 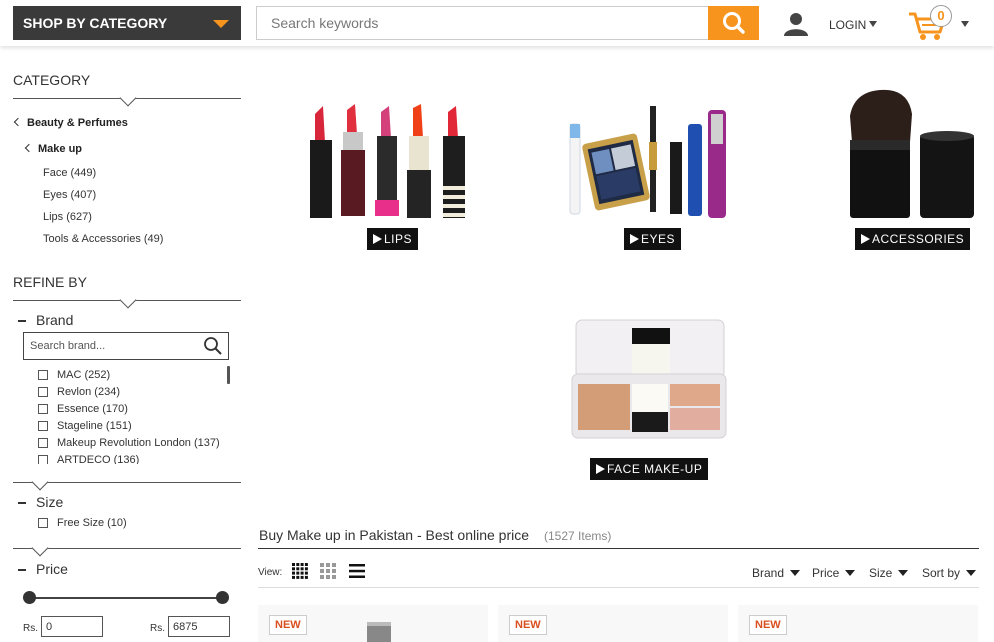 I want to click on brand-label: Stageline (151), so click(x=94, y=425).